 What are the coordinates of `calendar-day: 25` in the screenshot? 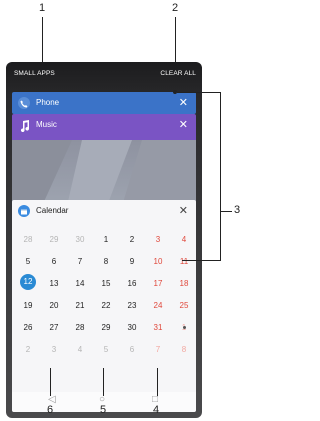 It's located at (183, 305).